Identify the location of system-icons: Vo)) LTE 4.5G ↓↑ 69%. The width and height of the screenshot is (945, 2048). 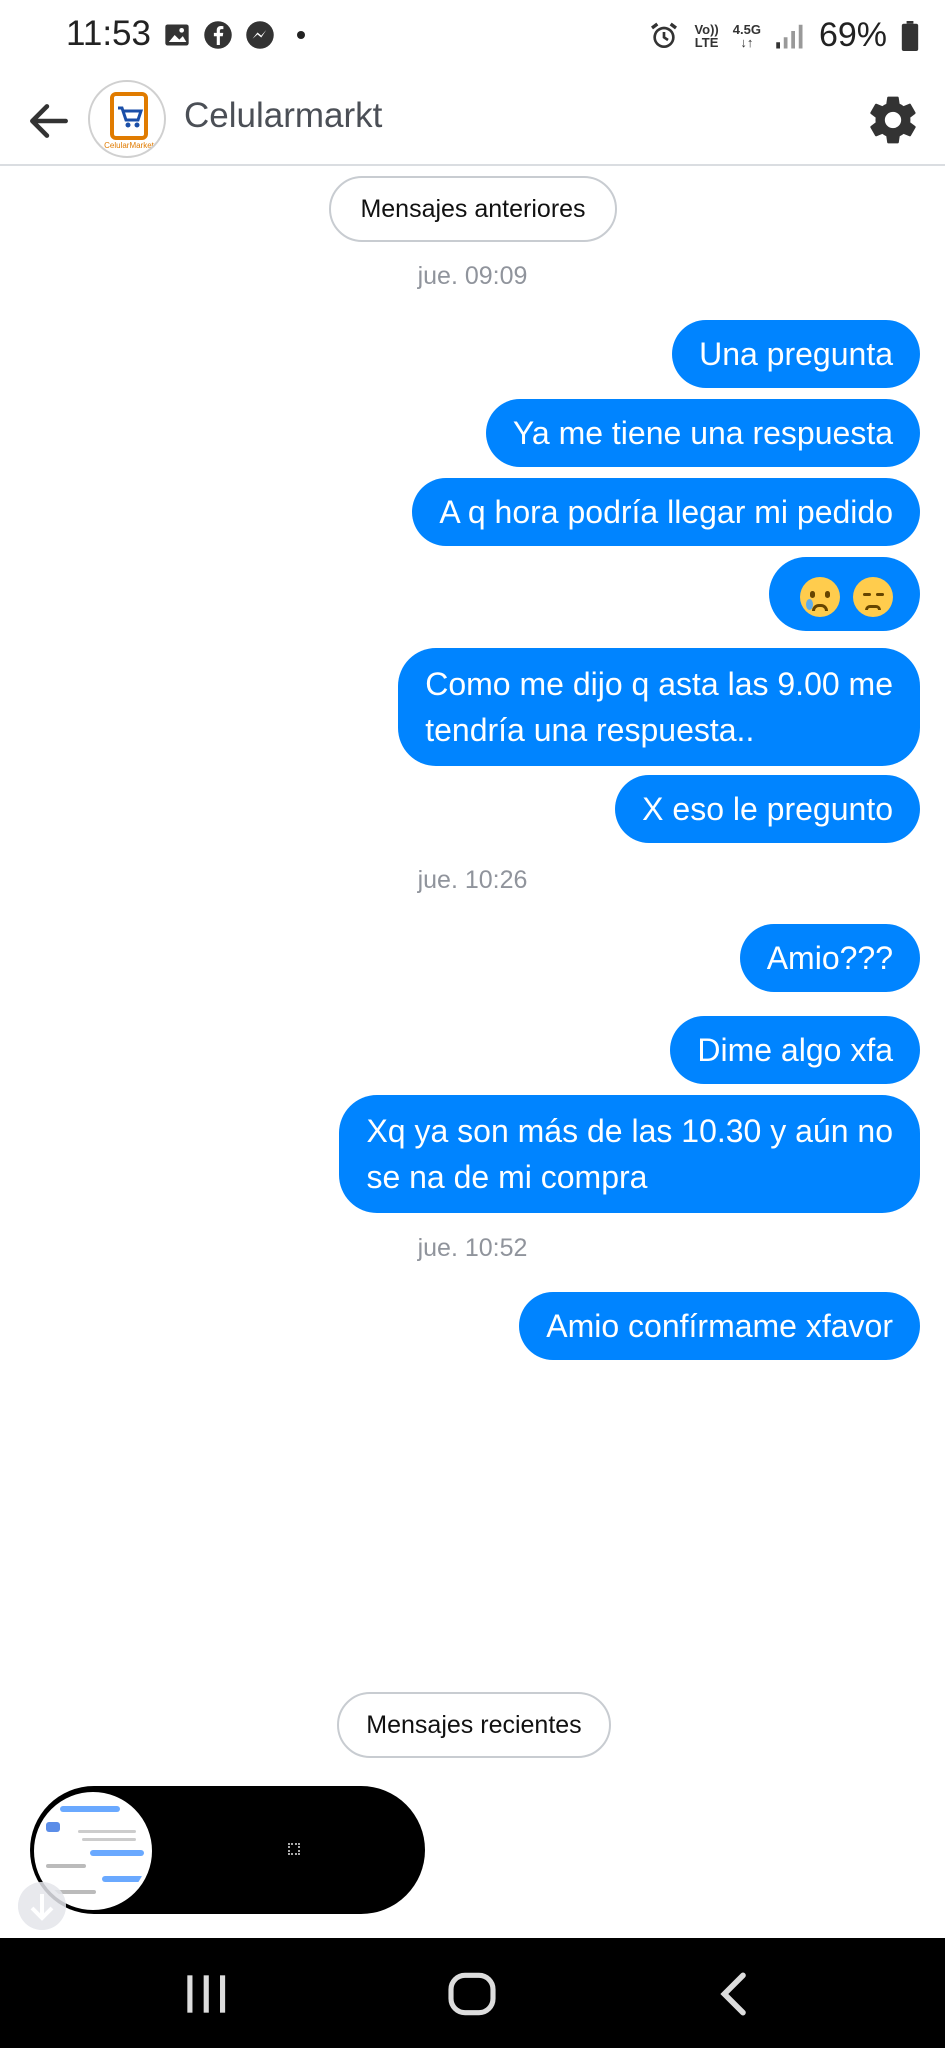
(783, 35).